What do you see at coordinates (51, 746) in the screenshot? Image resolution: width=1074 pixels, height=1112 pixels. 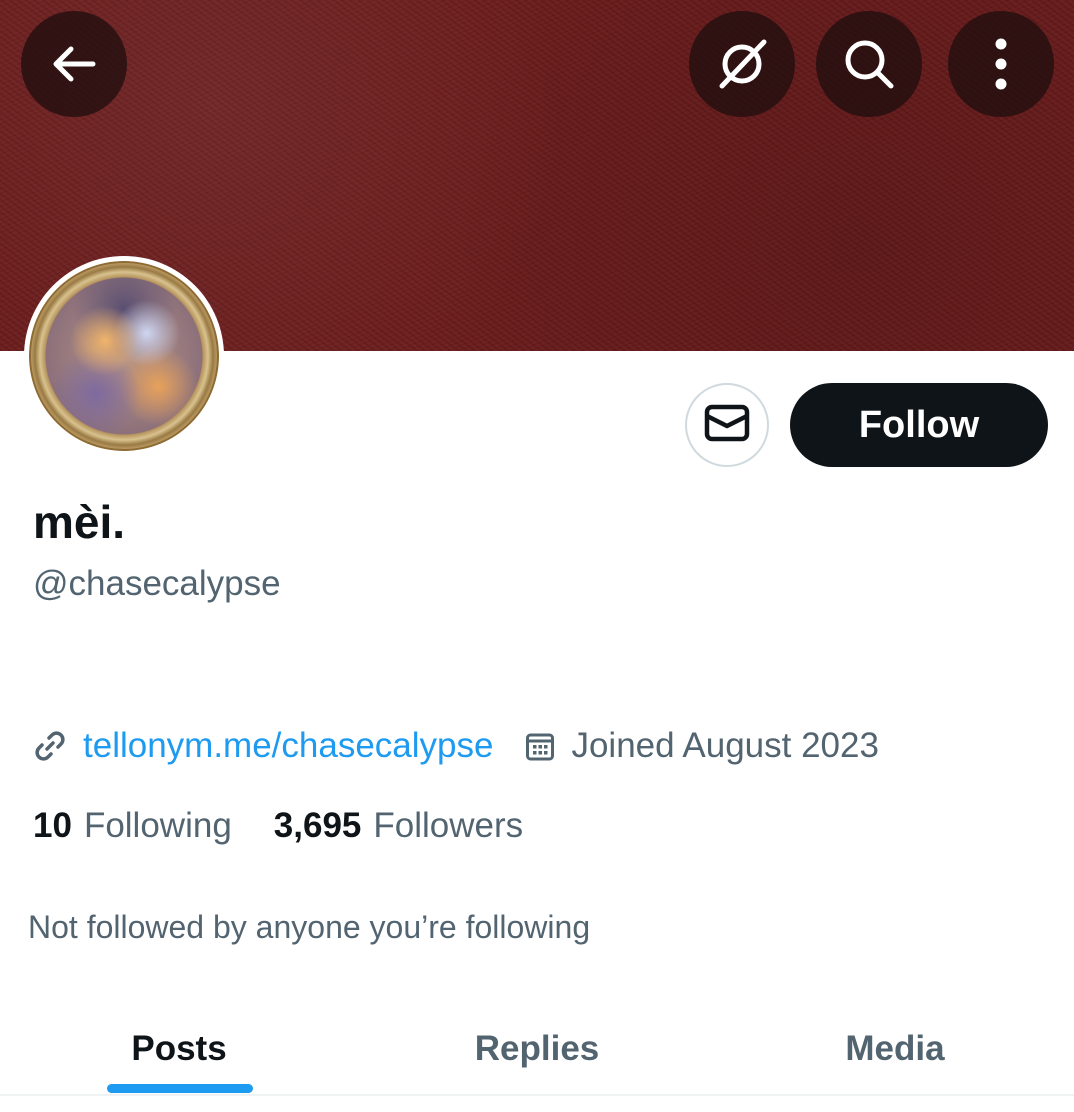 I see `link-icon` at bounding box center [51, 746].